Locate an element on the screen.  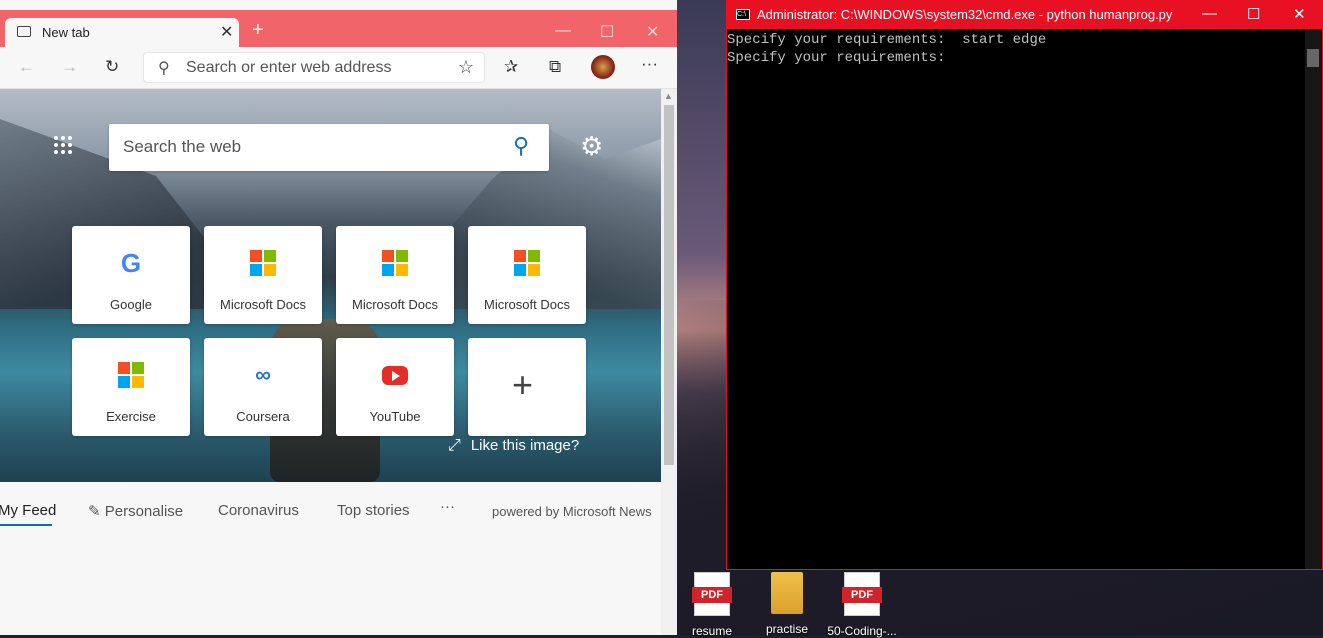
cmd-scrollbar is located at coordinates (1313, 299).